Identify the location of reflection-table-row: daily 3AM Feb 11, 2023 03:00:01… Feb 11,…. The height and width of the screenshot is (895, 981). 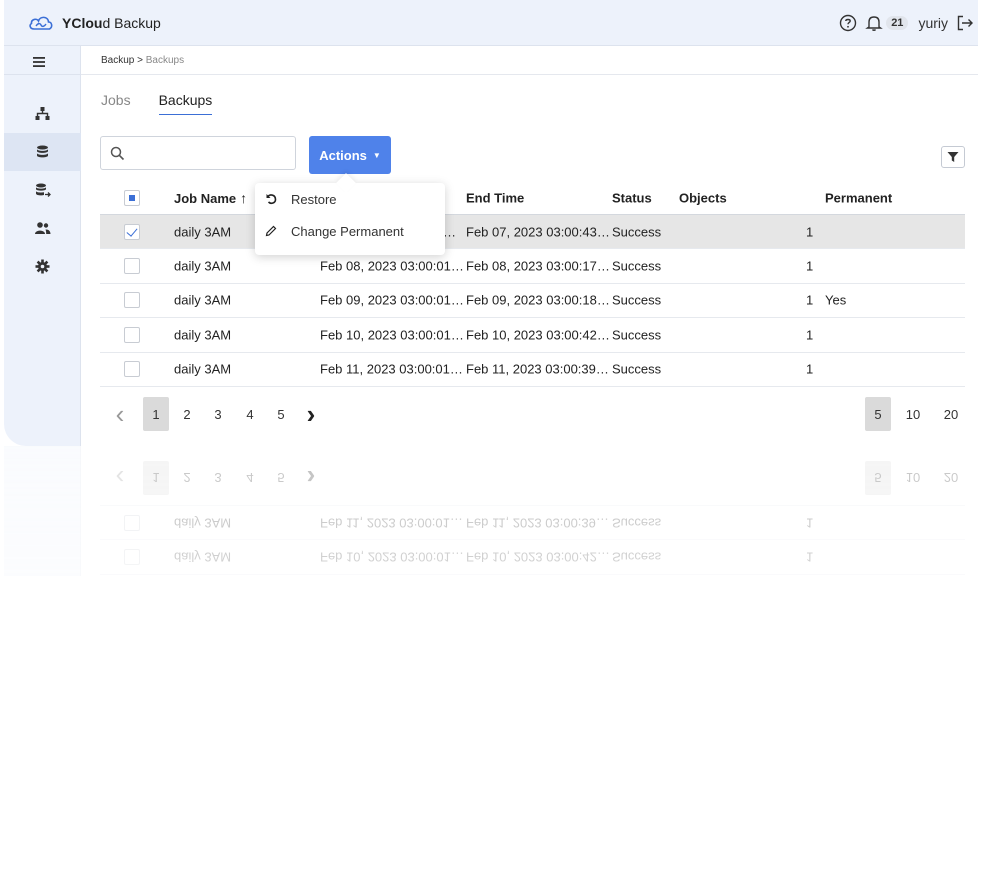
(532, 522).